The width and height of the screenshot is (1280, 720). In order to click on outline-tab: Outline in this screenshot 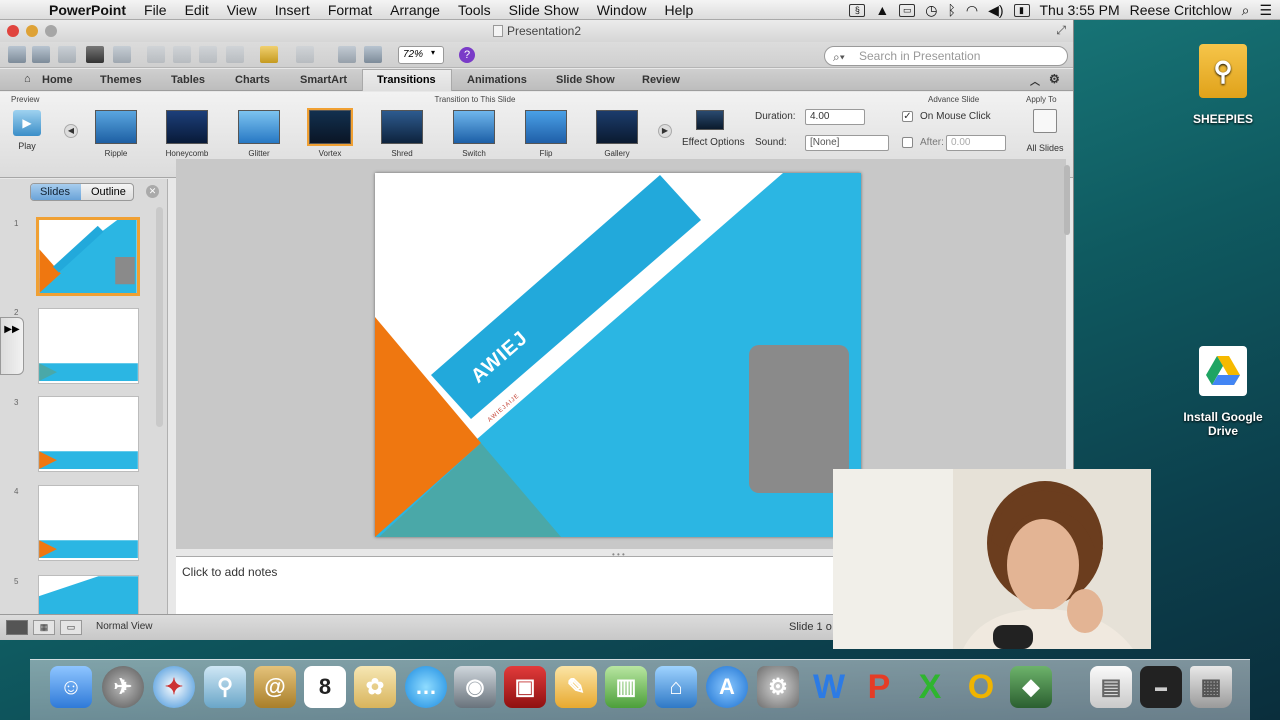, I will do `click(108, 192)`.